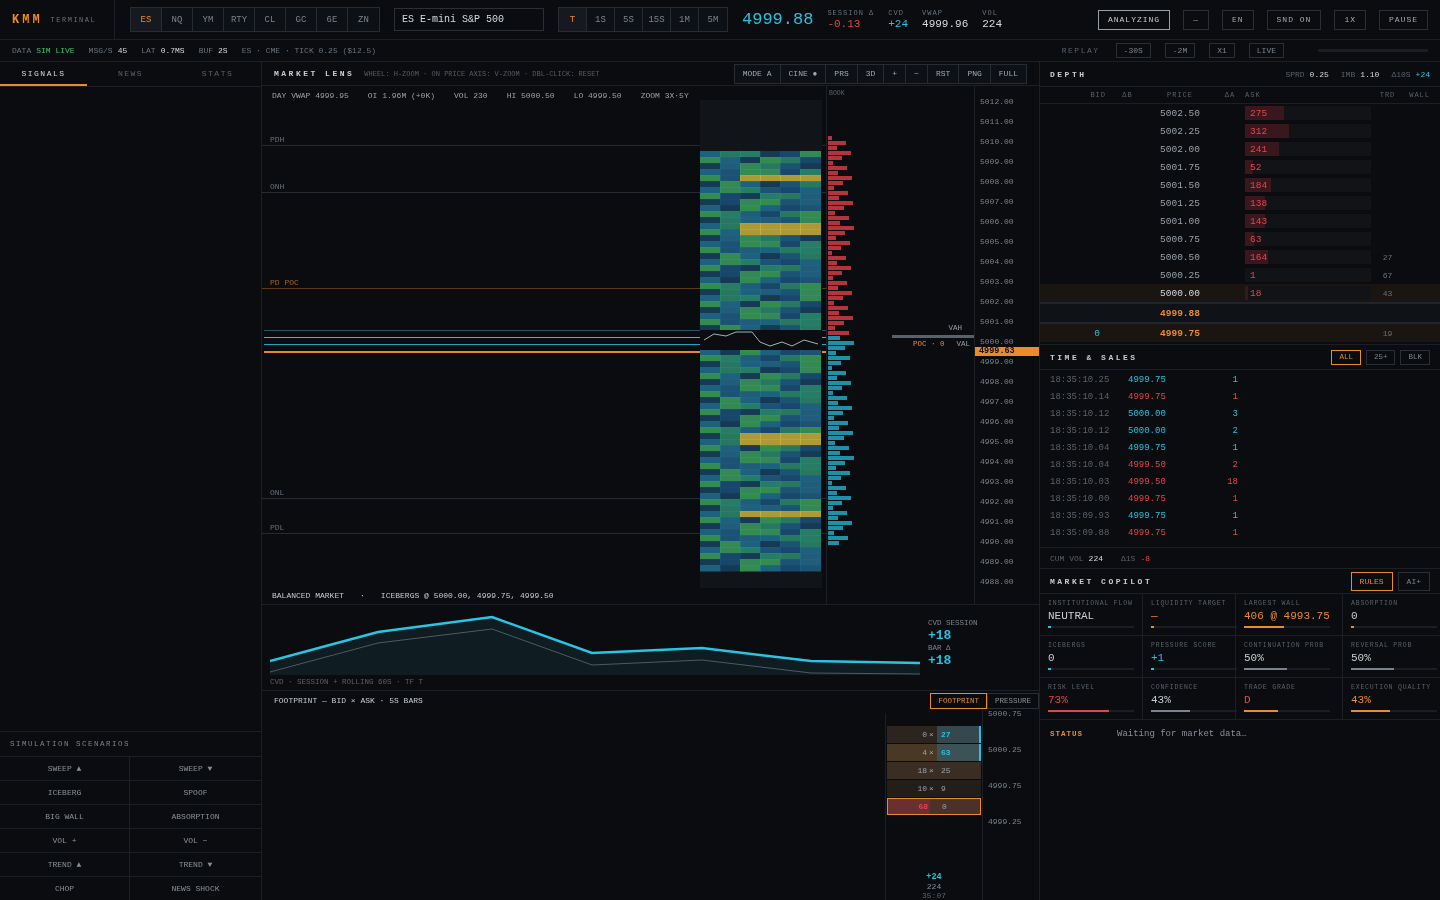 This screenshot has height=900, width=1440. Describe the element at coordinates (573, 19) in the screenshot. I see `timeframe-tab: T` at that location.